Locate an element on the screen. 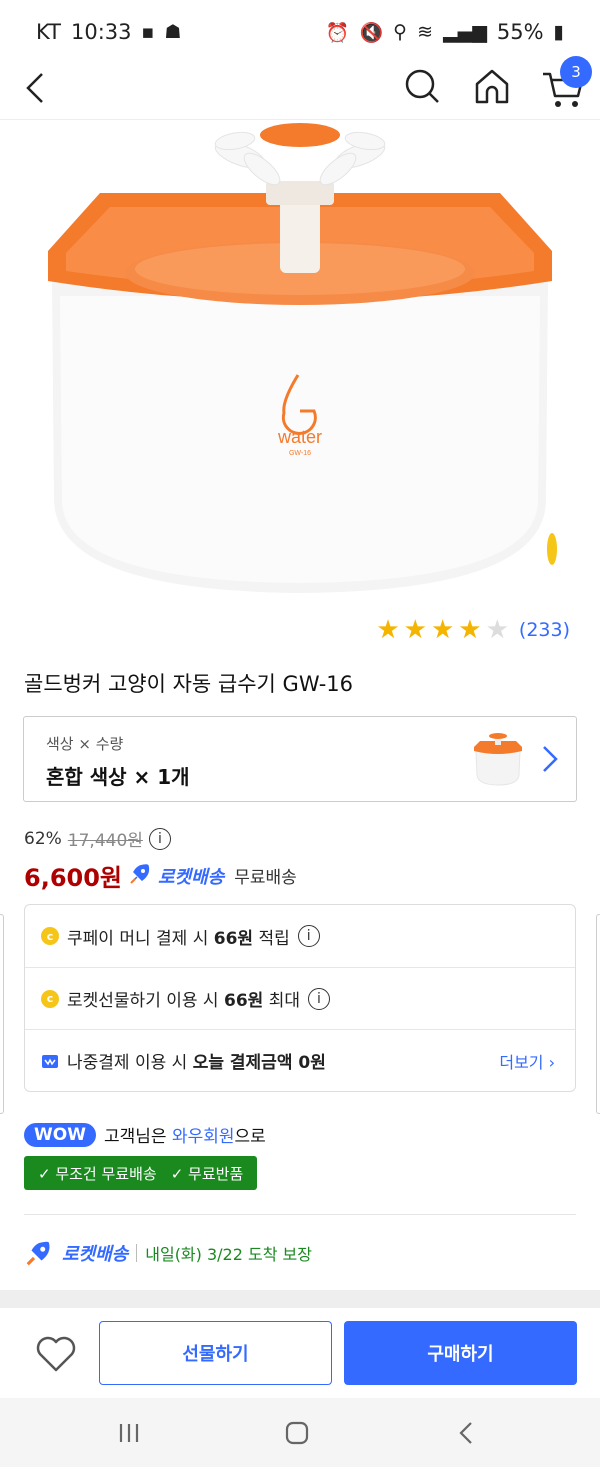  cart-count-badge: 3 is located at coordinates (576, 72).